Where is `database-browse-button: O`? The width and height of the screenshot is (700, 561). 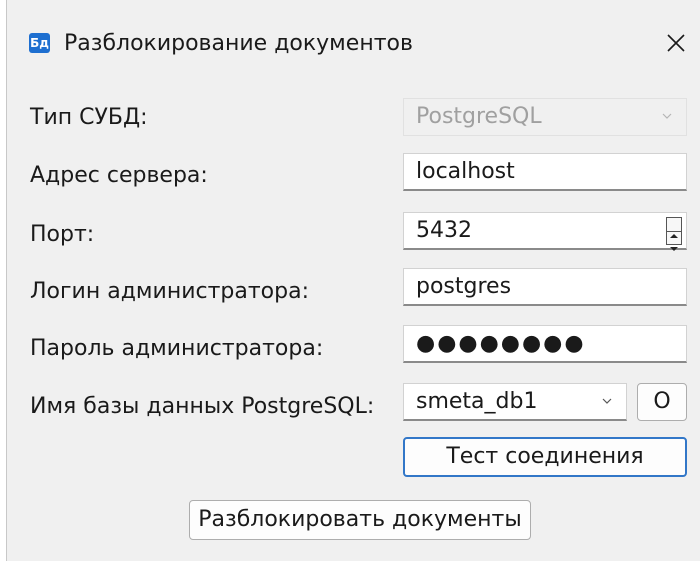 database-browse-button: O is located at coordinates (662, 402).